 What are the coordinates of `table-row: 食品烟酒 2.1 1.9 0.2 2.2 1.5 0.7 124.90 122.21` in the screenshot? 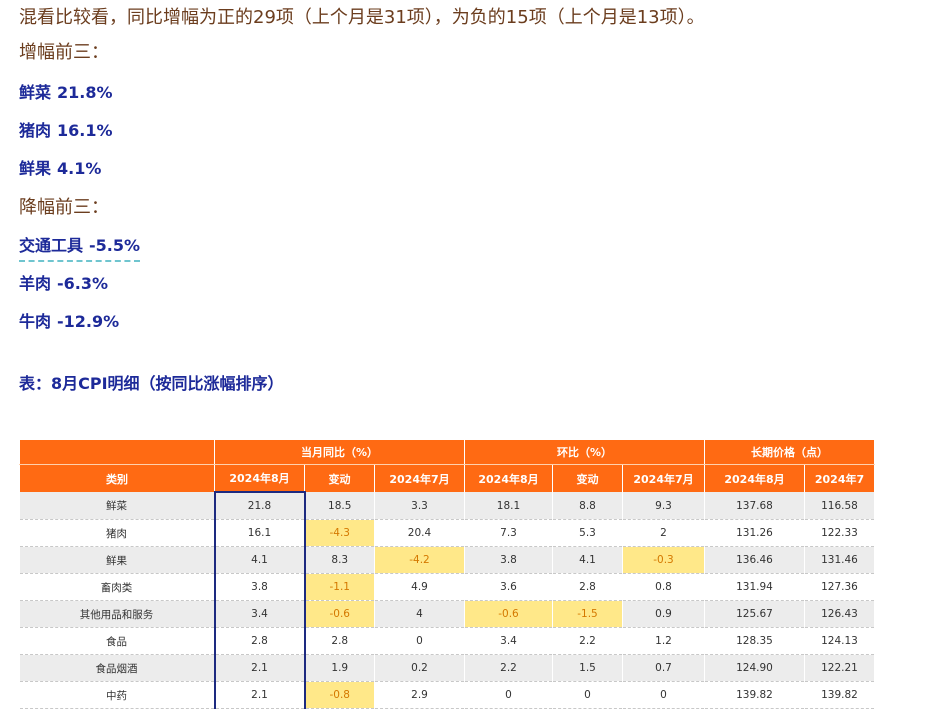 It's located at (447, 668).